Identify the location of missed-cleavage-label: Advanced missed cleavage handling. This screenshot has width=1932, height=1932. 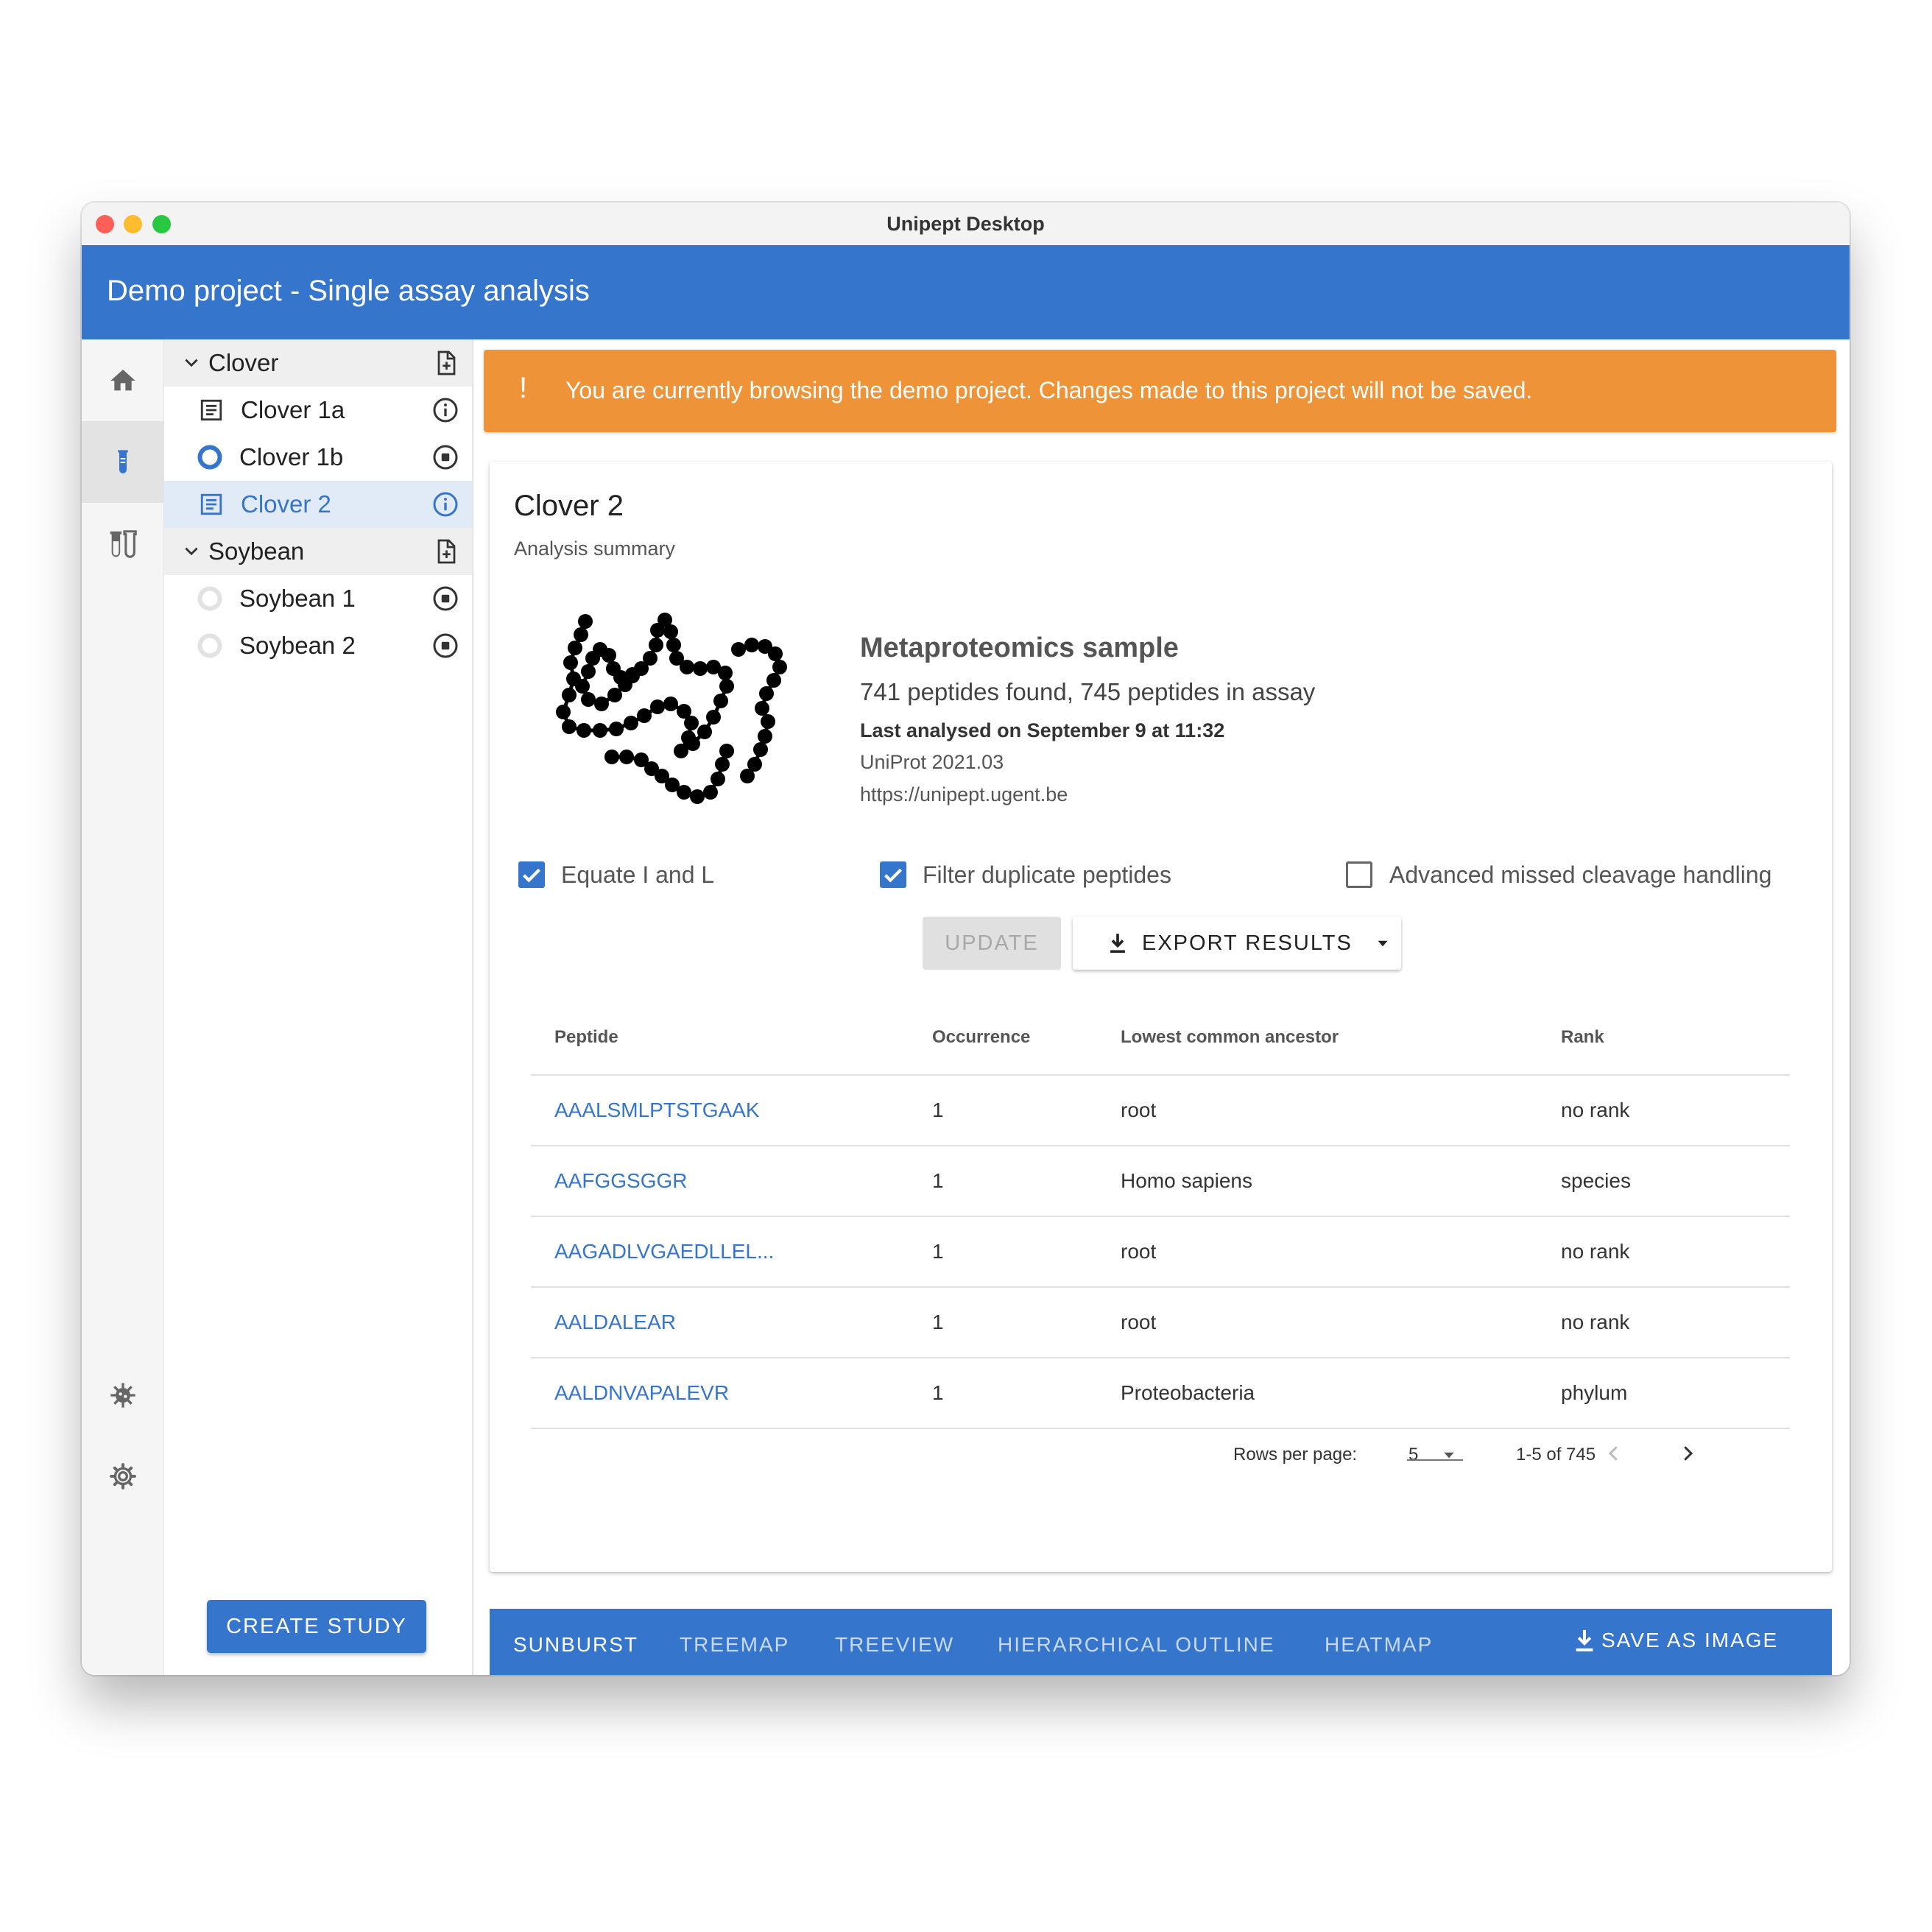
(1580, 874).